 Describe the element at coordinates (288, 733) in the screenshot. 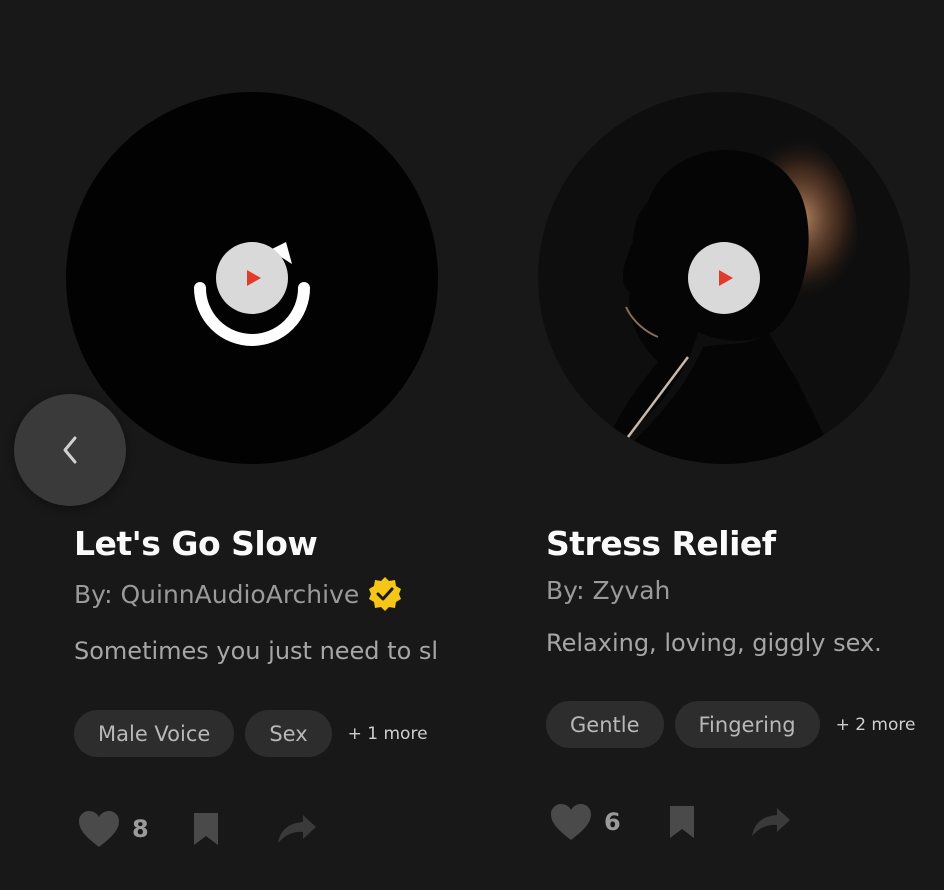

I see `tag-chip: Sex` at that location.